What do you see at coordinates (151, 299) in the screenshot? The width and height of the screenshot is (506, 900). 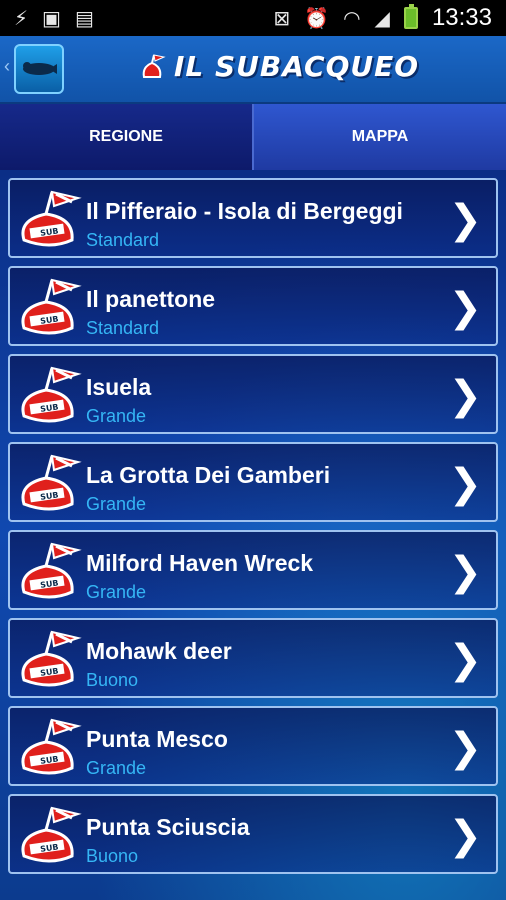 I see `item-title: Il panettone` at bounding box center [151, 299].